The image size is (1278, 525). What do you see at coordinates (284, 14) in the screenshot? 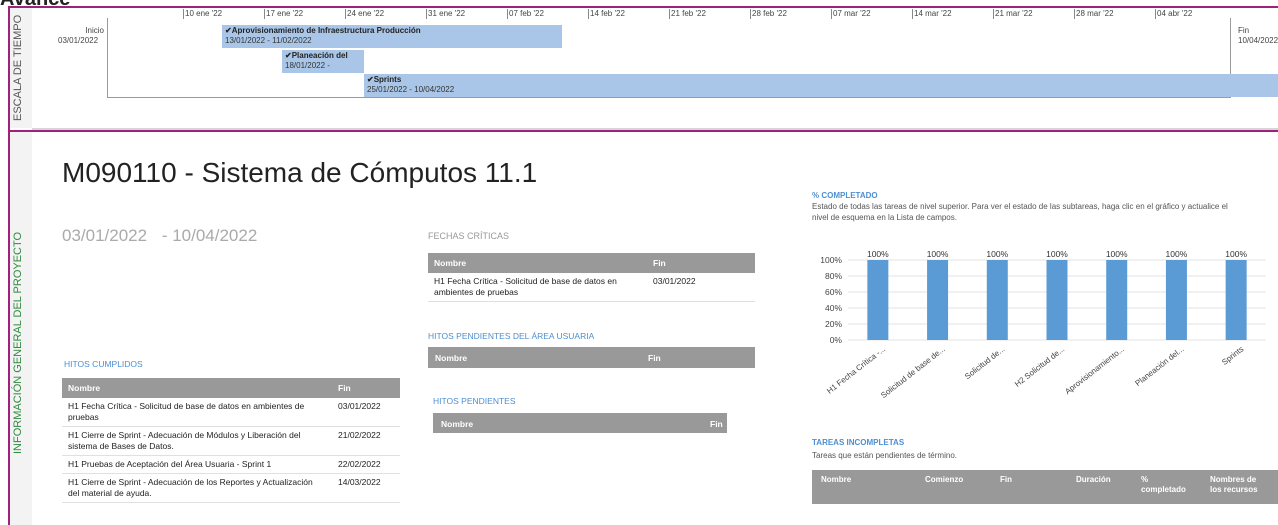
I see `timeline-tick: 17 ene '22` at bounding box center [284, 14].